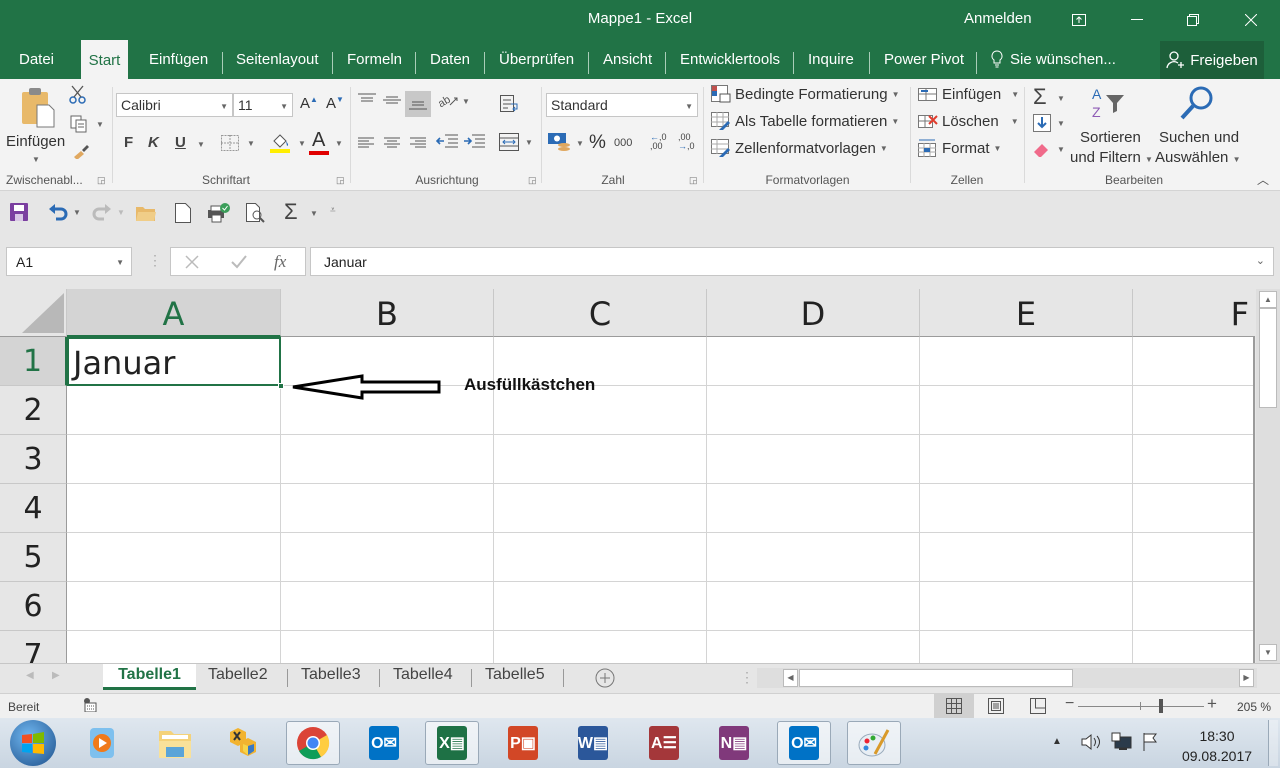 This screenshot has height=768, width=1280. I want to click on macro-recorder-button, so click(90, 706).